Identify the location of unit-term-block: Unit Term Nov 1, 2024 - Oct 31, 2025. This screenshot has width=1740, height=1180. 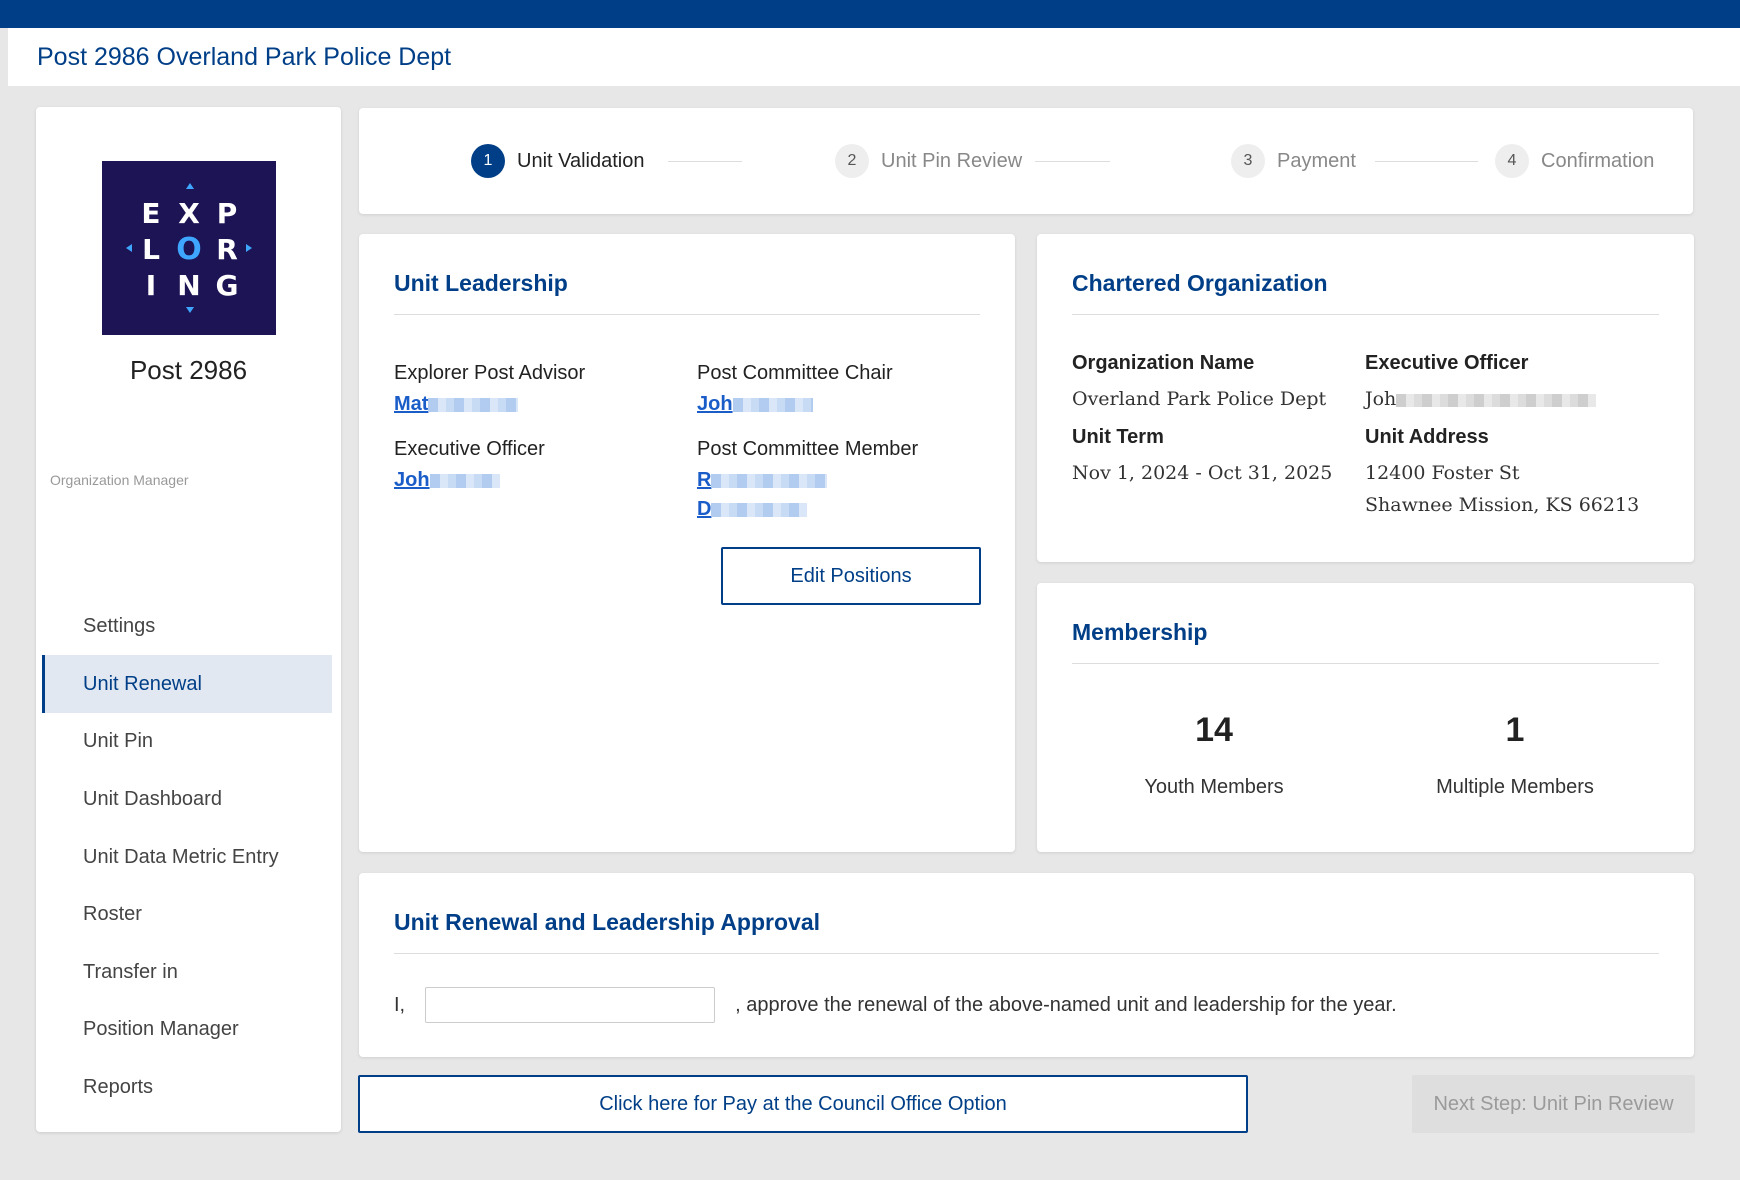
(1202, 457).